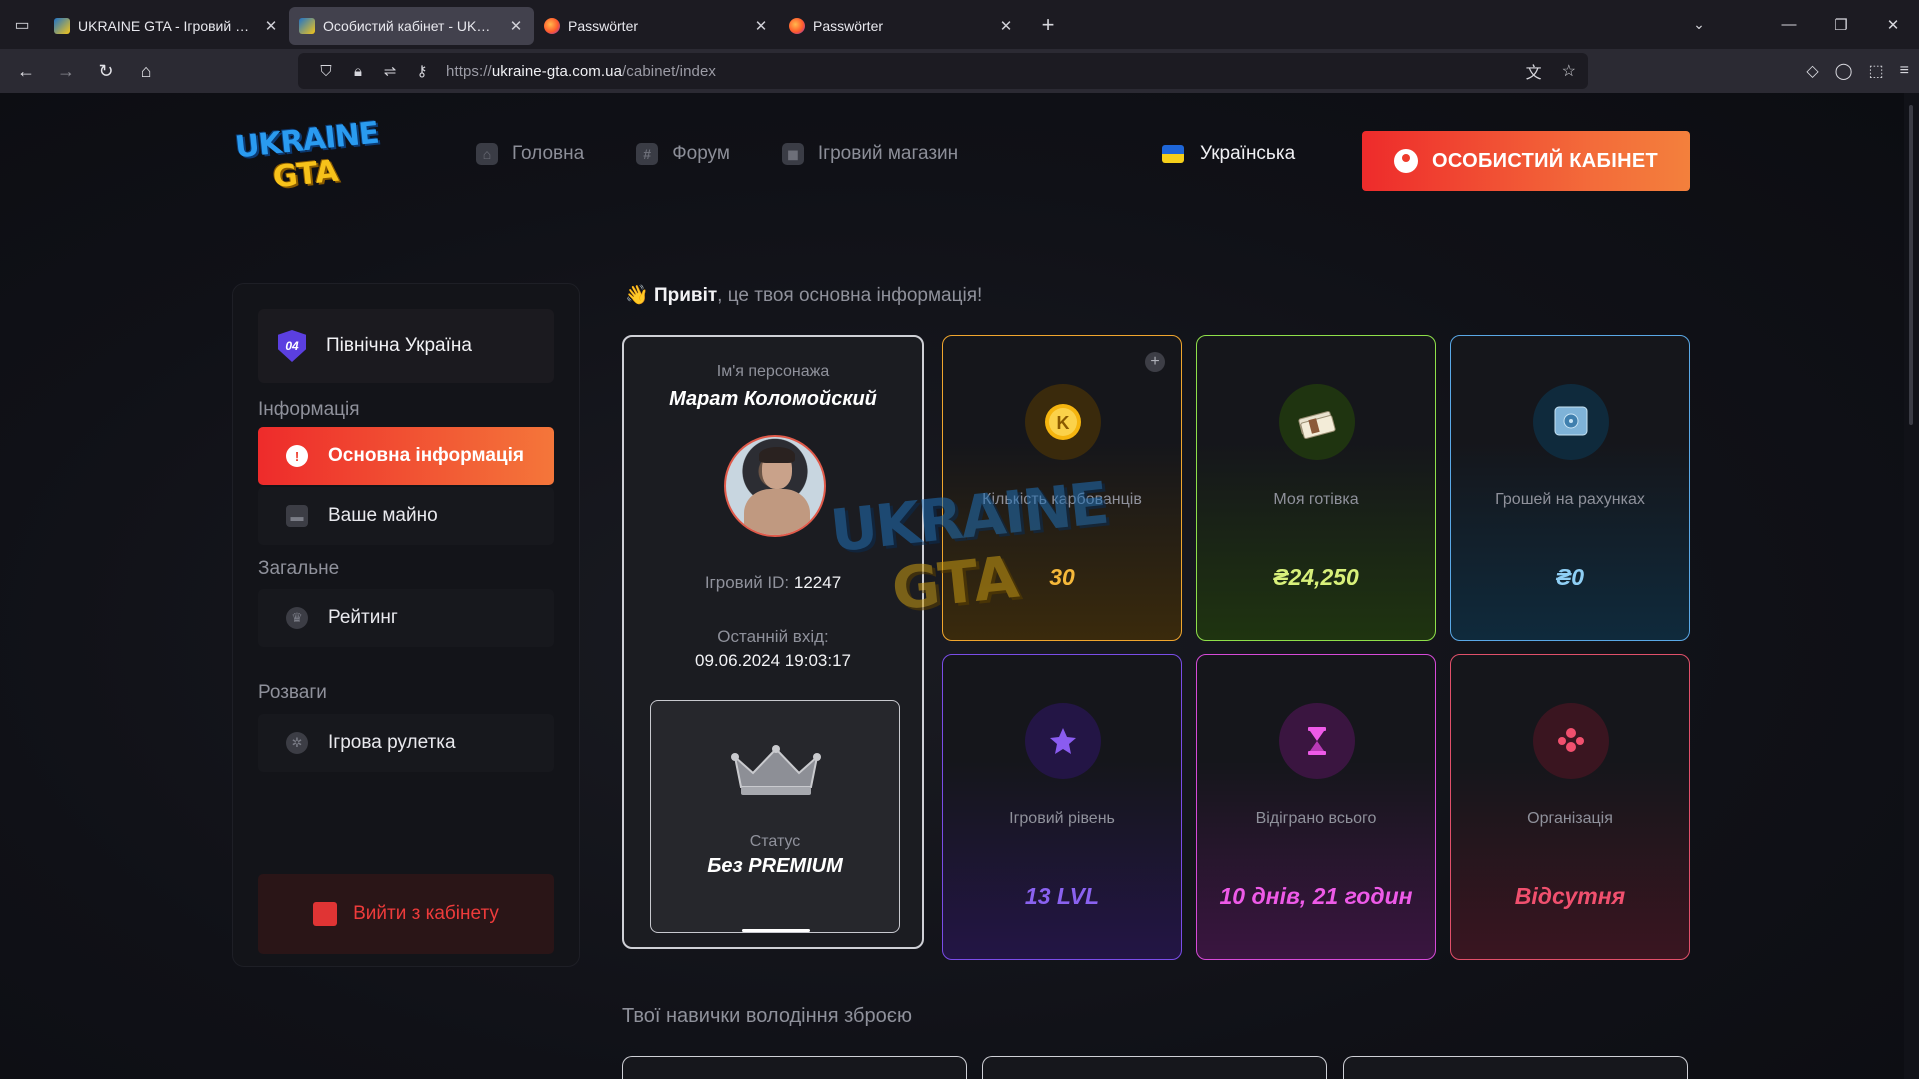 This screenshot has width=1919, height=1079. I want to click on lock-icon: 🔒︎, so click(358, 71).